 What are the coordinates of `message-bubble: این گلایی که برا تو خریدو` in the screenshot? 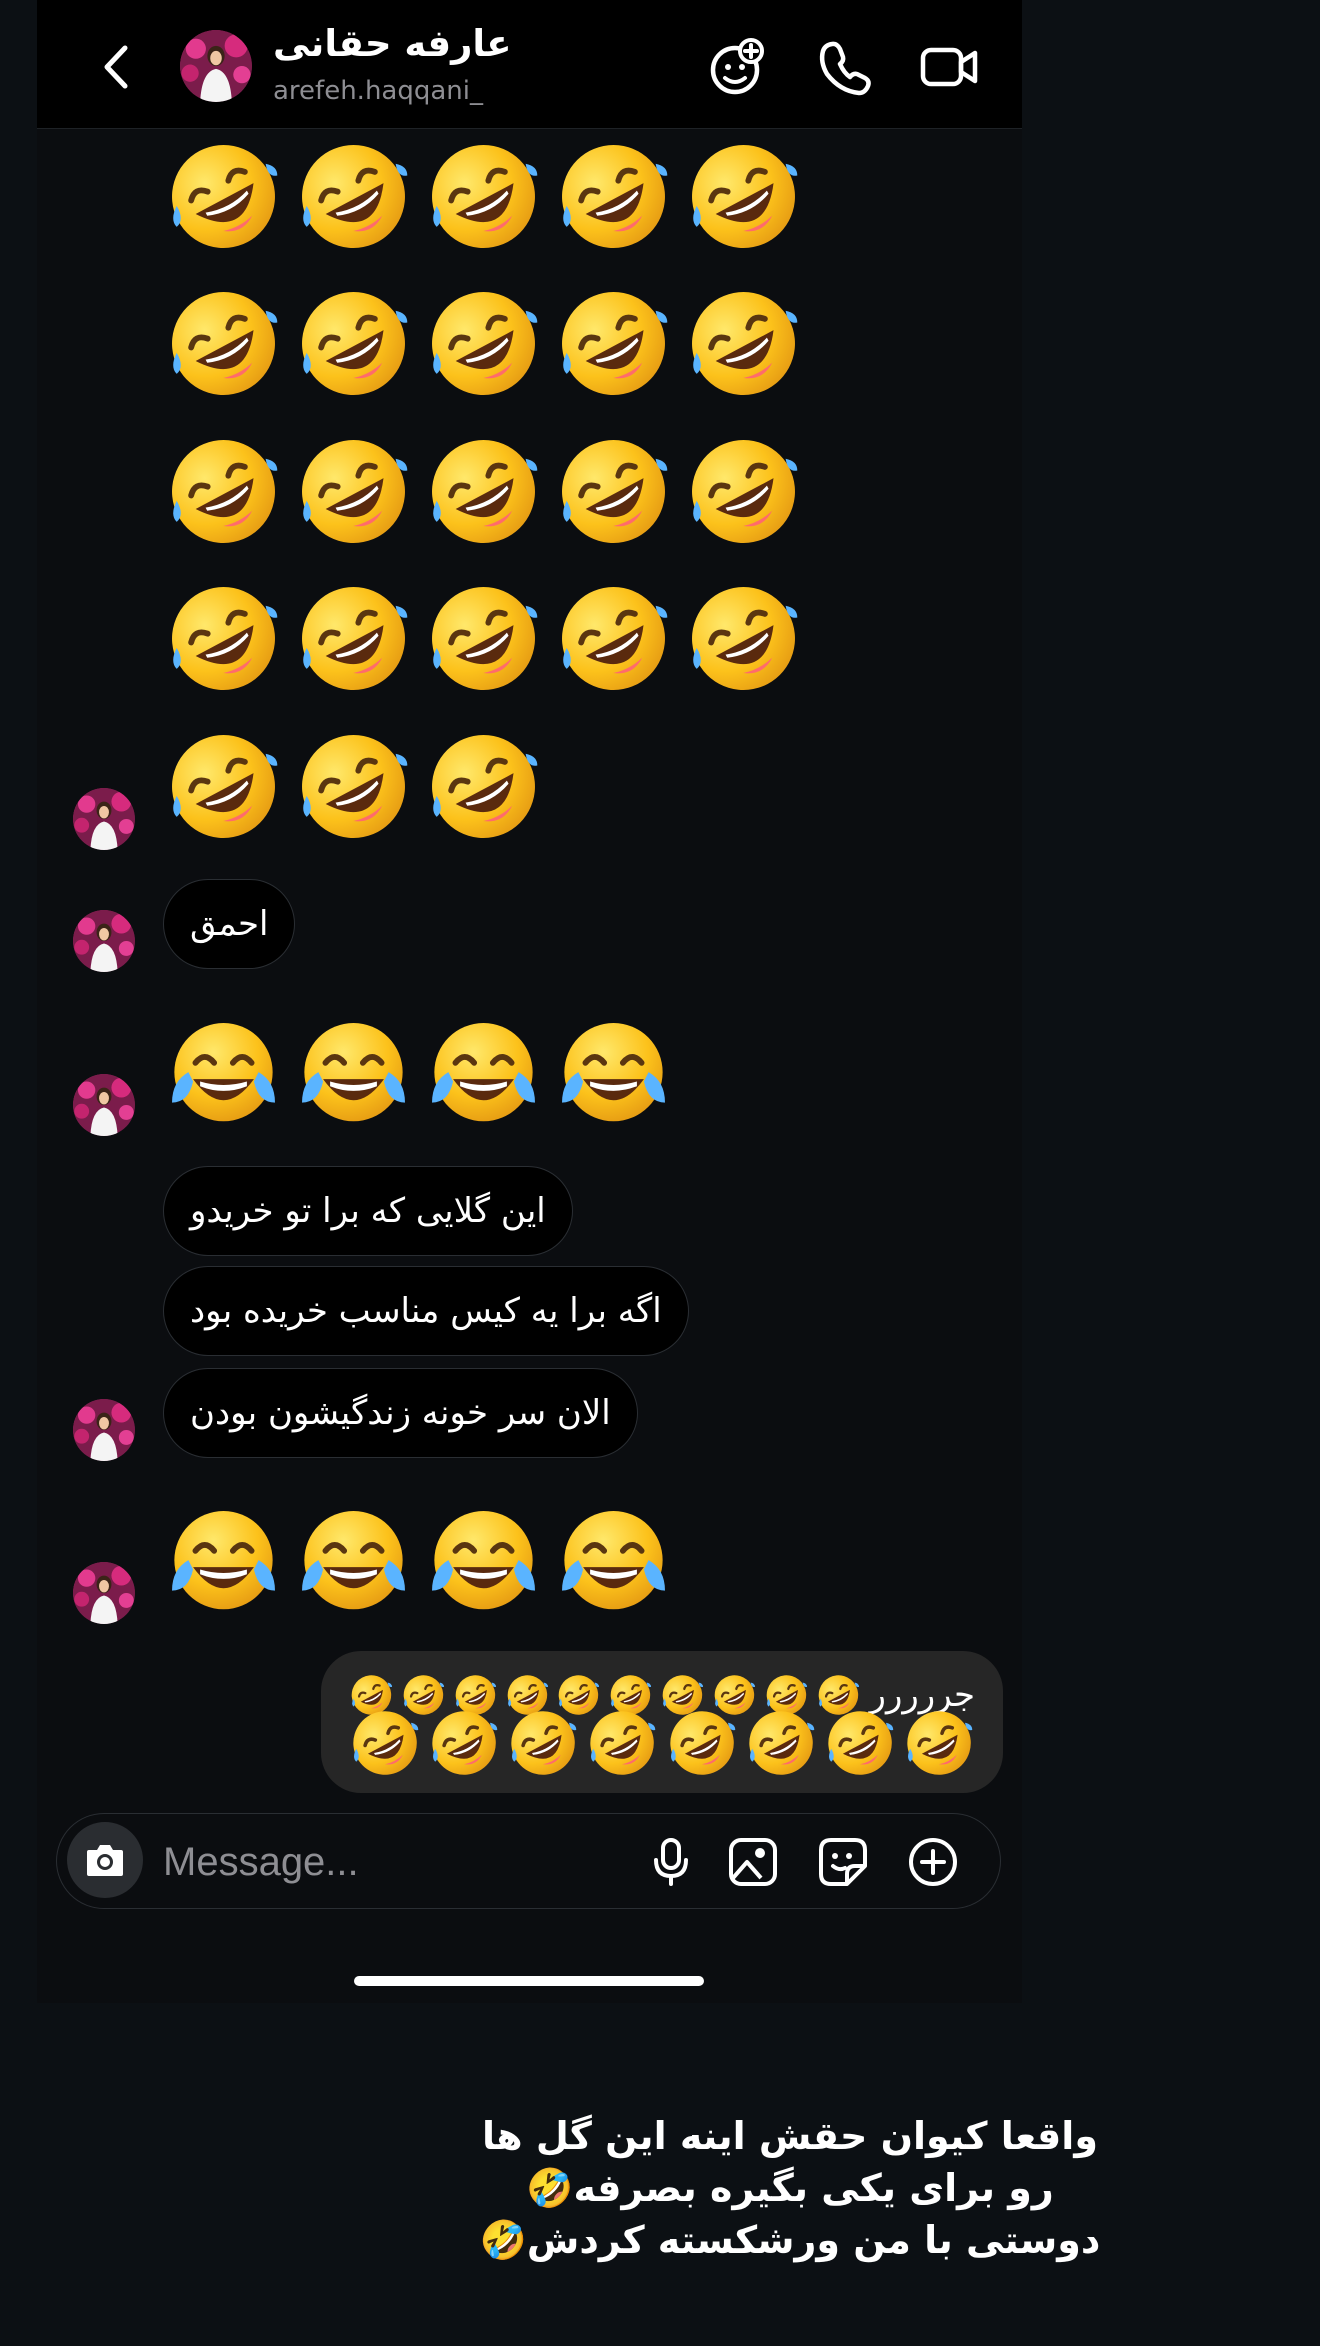 It's located at (368, 1211).